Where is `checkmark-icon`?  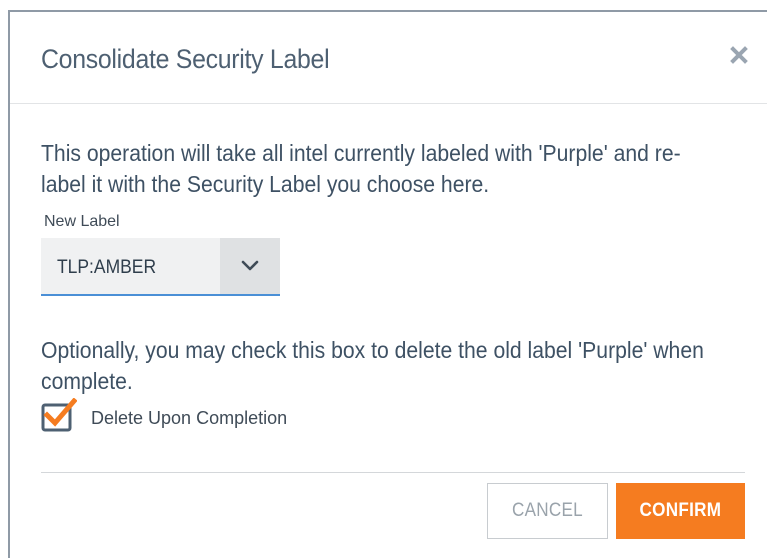
checkmark-icon is located at coordinates (59, 415).